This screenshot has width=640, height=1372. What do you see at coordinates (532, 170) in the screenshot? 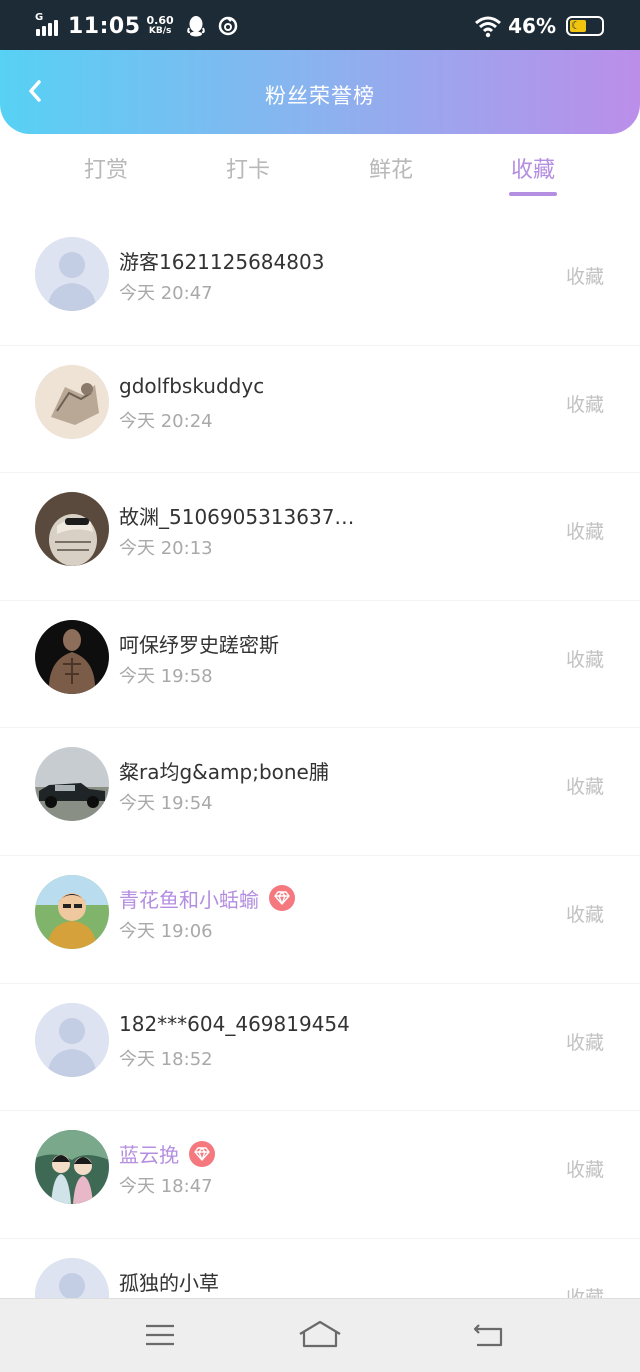
I see `tab-label: 收藏` at bounding box center [532, 170].